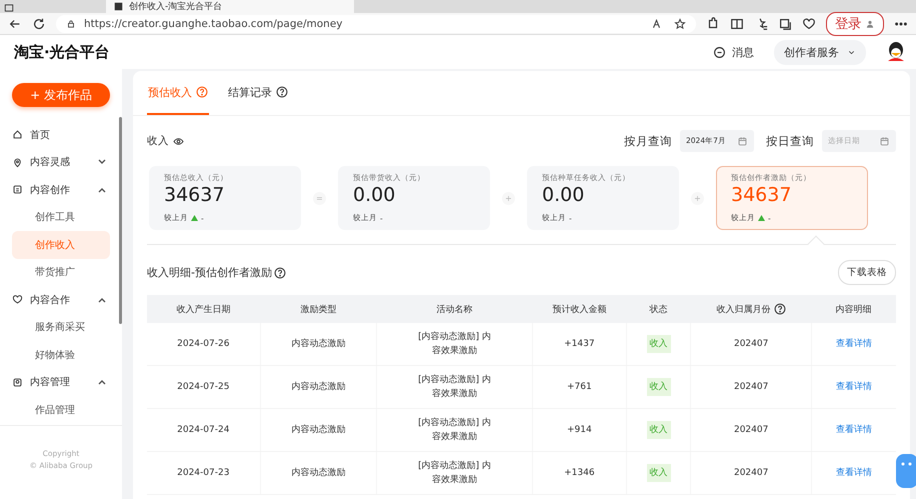  I want to click on nav-subitem: 带货推广, so click(61, 272).